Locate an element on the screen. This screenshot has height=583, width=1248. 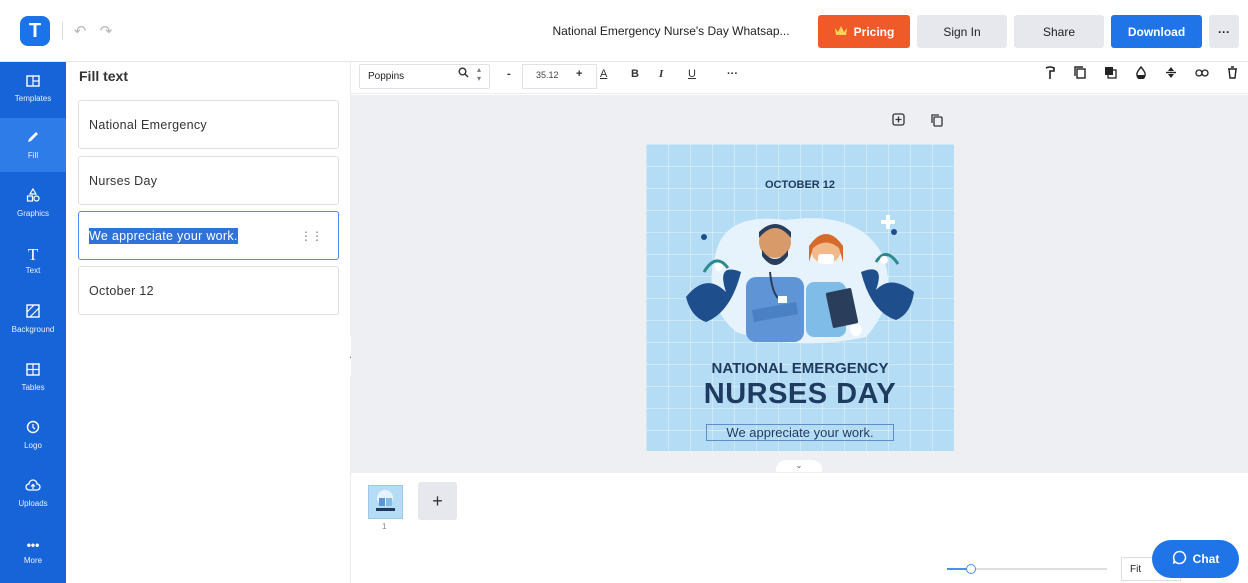
add-page-button: + is located at coordinates (437, 501).